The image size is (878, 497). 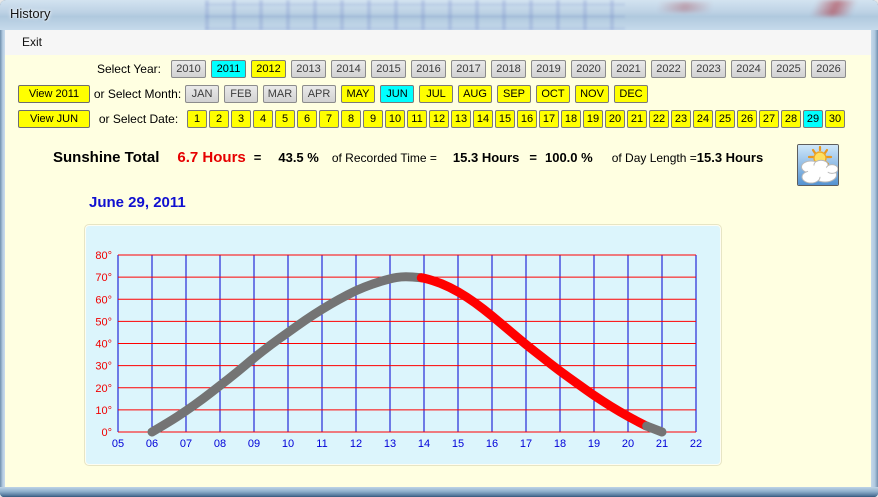 I want to click on year-button-2023: 2023, so click(x=708, y=69).